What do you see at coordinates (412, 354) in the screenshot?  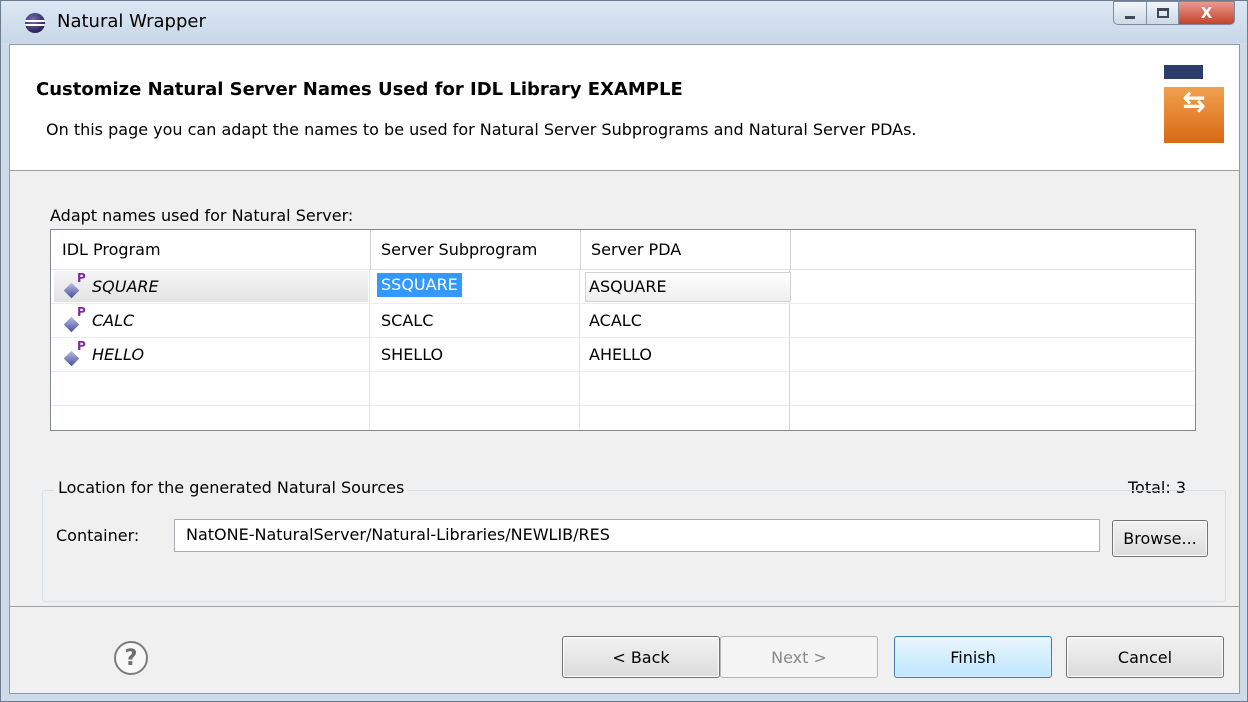 I see `subprogram-cell: SHELLO` at bounding box center [412, 354].